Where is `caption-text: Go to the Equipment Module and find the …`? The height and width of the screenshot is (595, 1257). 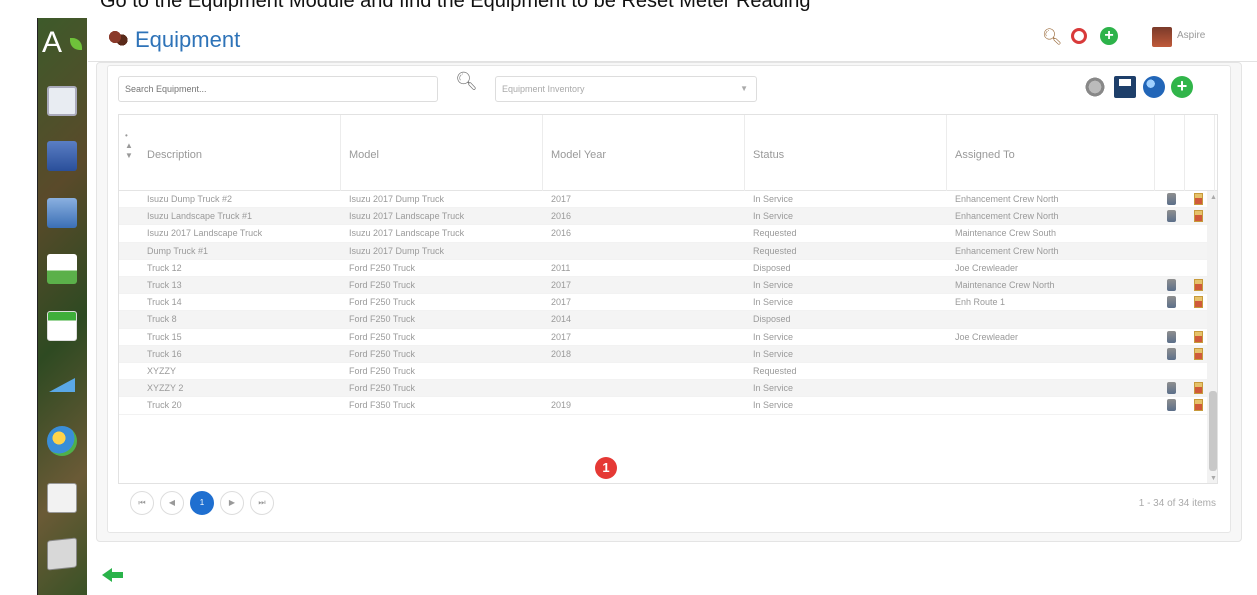
caption-text: Go to the Equipment Module and find the … is located at coordinates (455, 6).